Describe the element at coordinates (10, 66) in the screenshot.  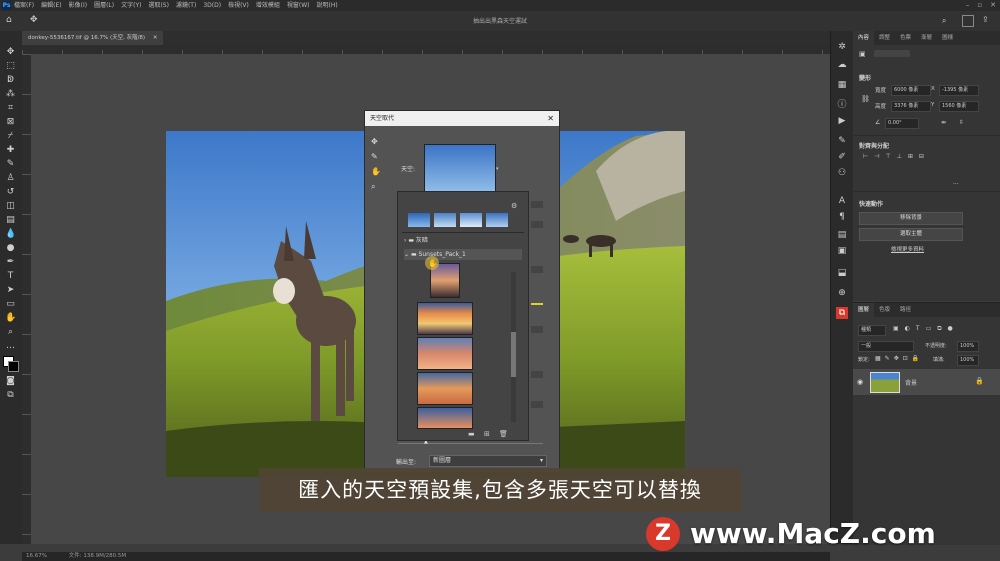
I see `marquee-icon: ⬚` at that location.